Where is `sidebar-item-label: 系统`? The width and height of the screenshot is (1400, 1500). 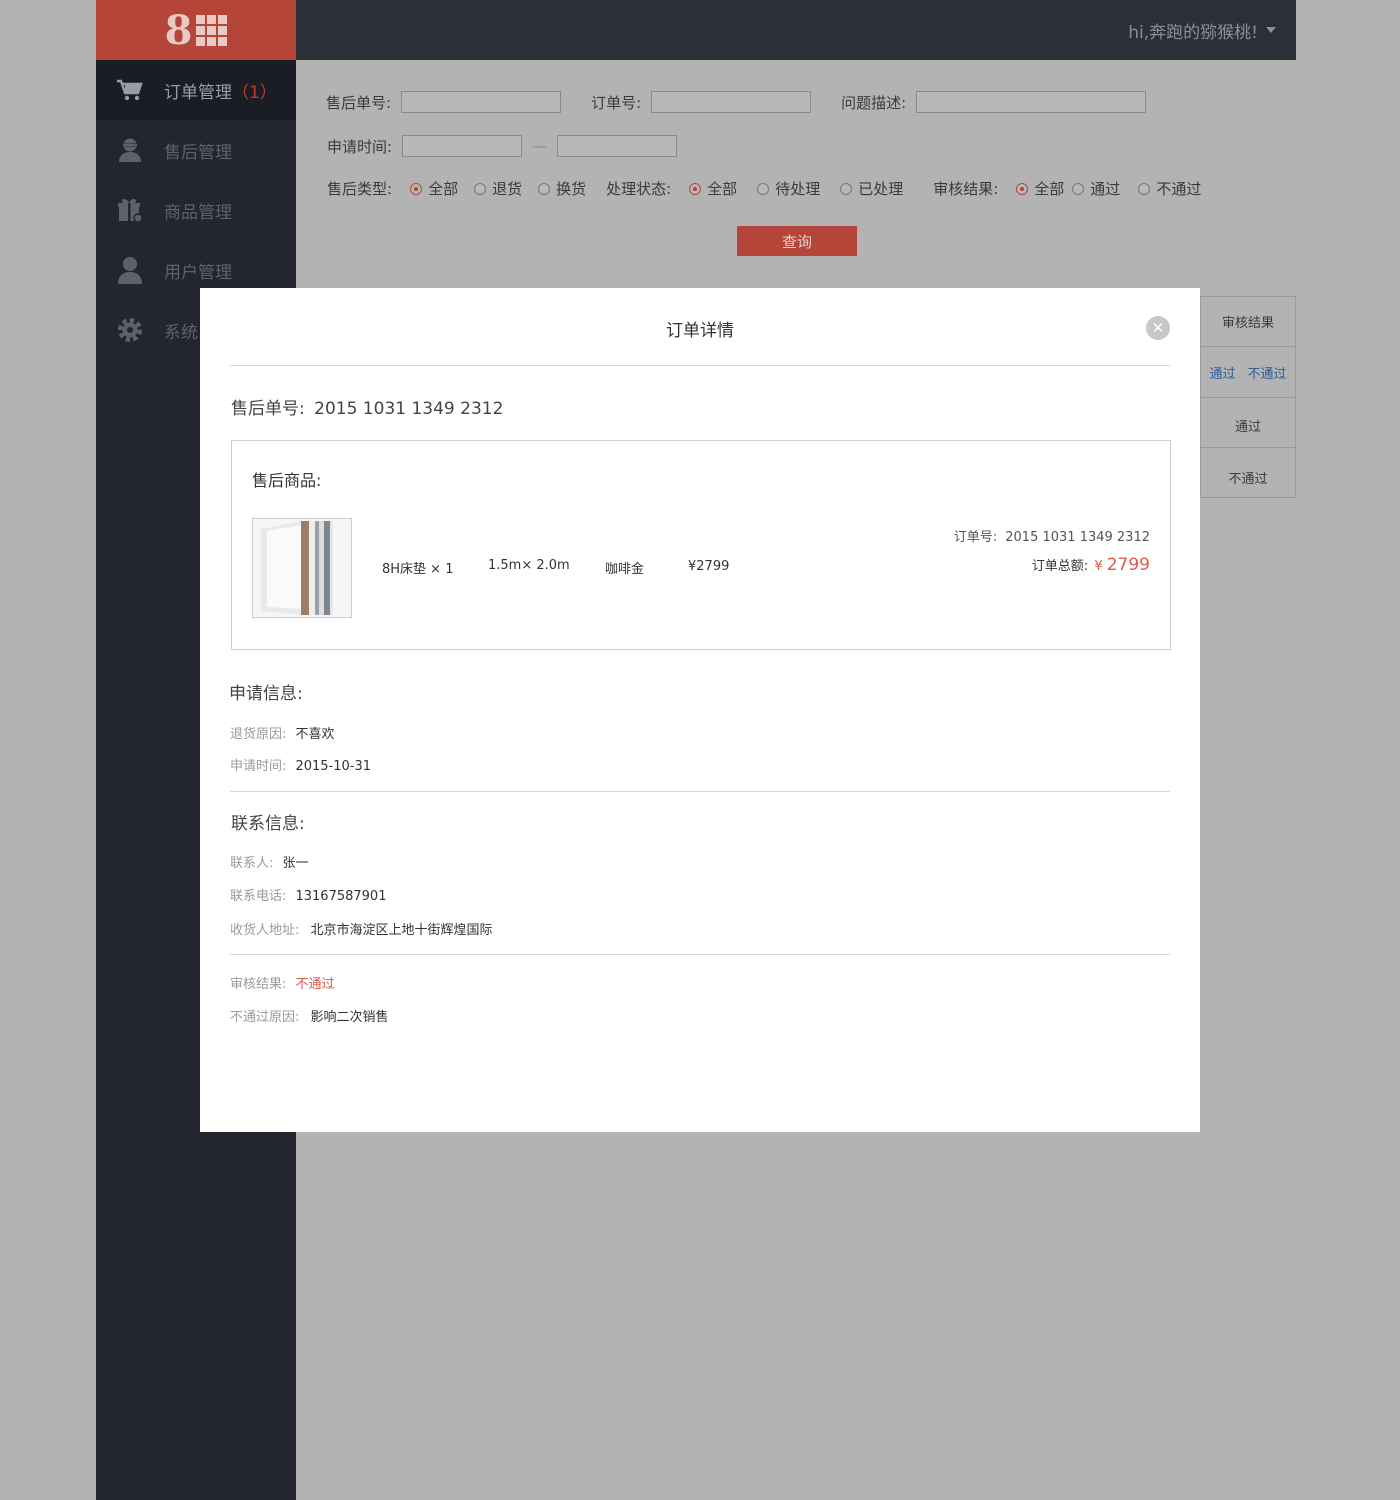
sidebar-item-label: 系统 is located at coordinates (181, 332).